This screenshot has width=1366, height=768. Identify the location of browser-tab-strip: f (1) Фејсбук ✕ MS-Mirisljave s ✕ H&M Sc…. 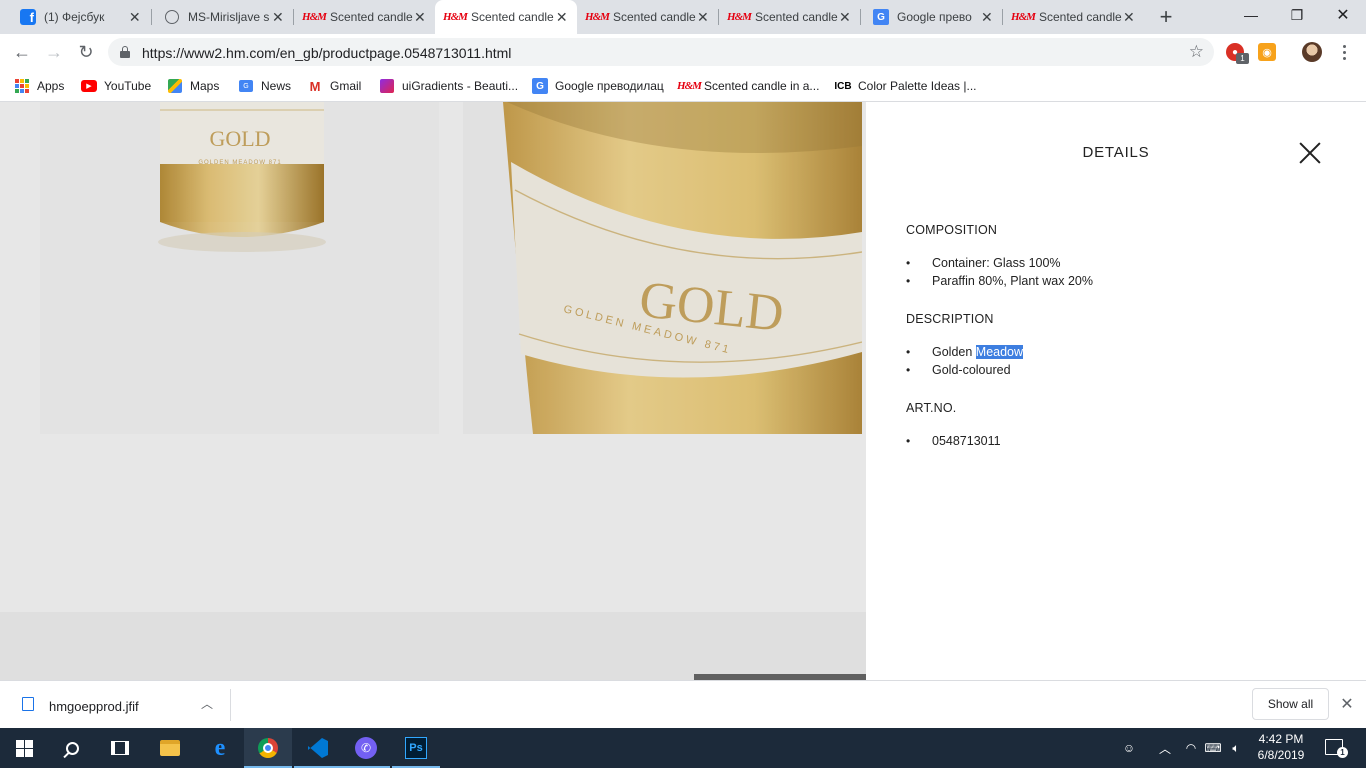
(683, 17).